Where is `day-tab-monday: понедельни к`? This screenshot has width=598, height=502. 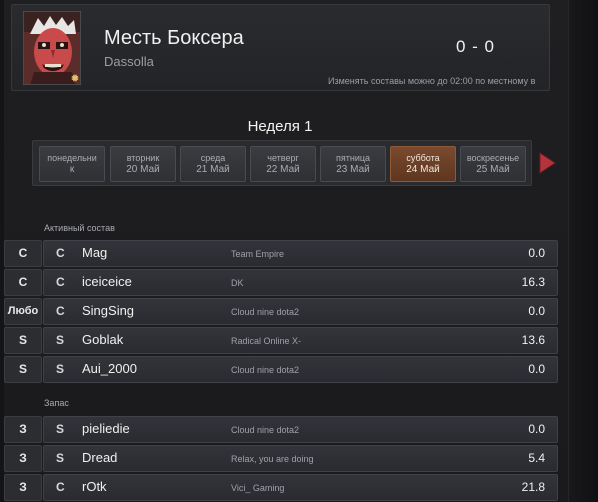
day-tab-monday: понедельни к is located at coordinates (72, 164).